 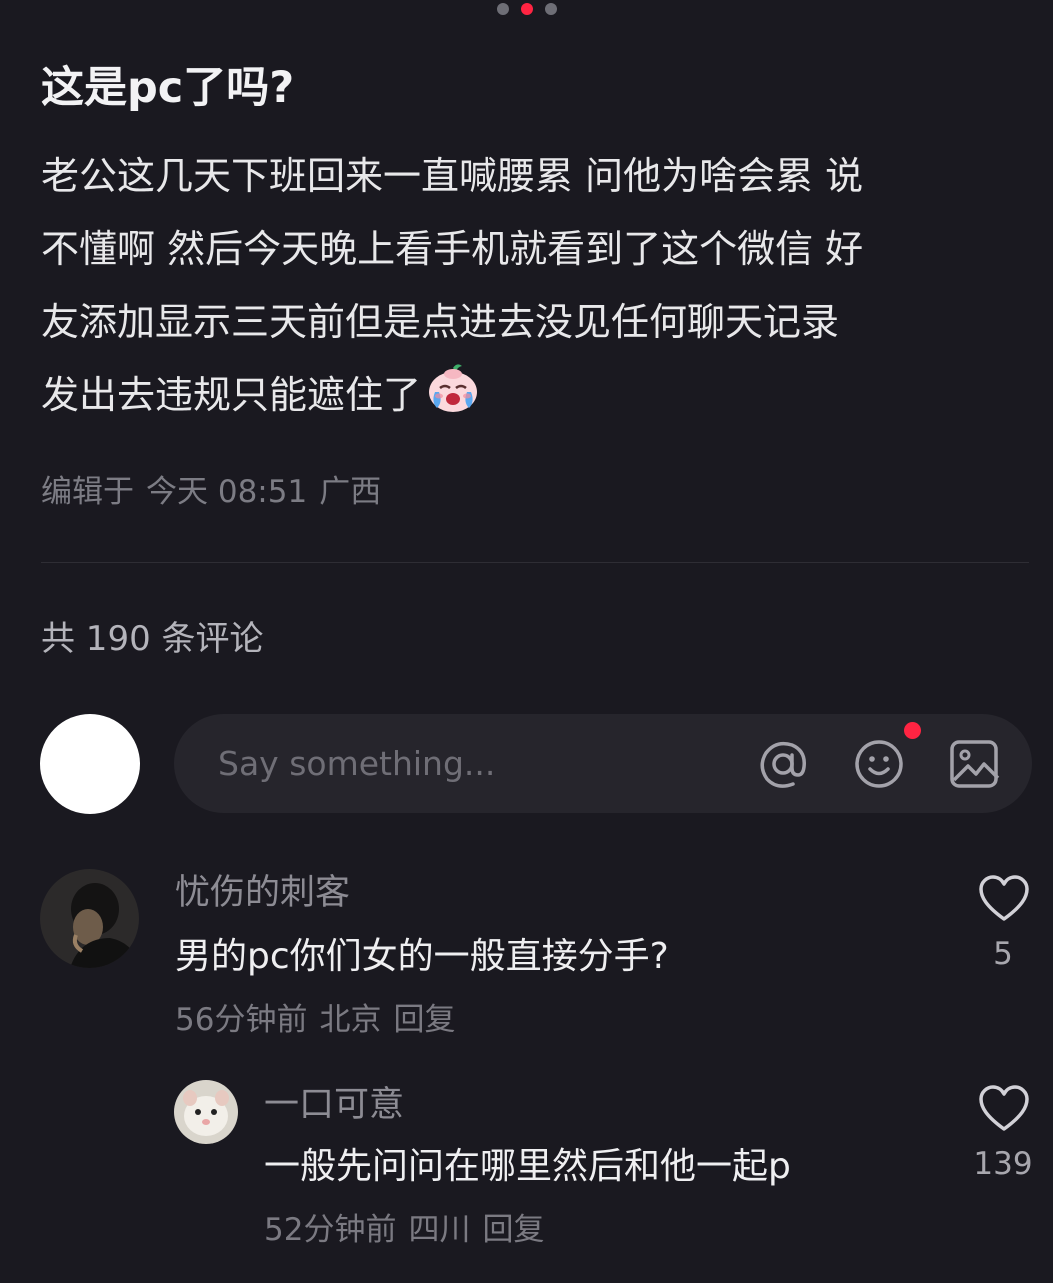 What do you see at coordinates (241, 1020) in the screenshot?
I see `comment-time: 56分钟前` at bounding box center [241, 1020].